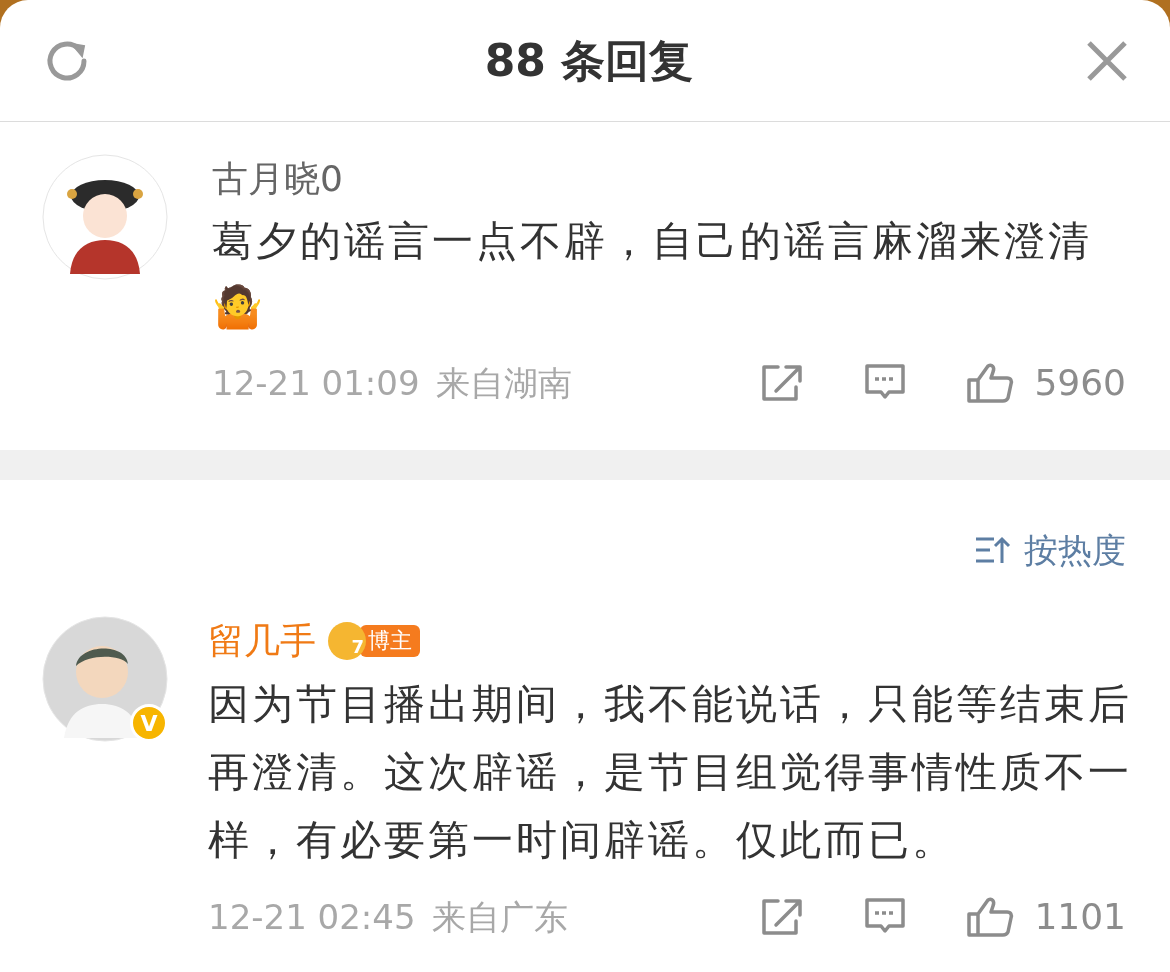 The image size is (1170, 972). I want to click on user-avatar, so click(105, 217).